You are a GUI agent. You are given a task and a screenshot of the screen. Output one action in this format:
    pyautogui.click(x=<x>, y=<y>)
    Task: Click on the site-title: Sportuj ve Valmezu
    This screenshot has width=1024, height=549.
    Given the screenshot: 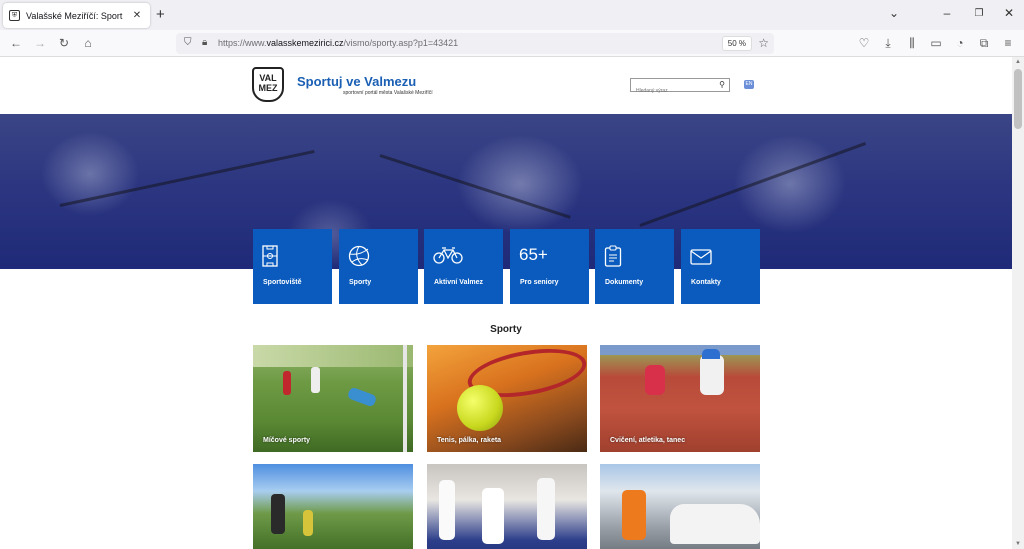 What is the action you would take?
    pyautogui.click(x=356, y=81)
    